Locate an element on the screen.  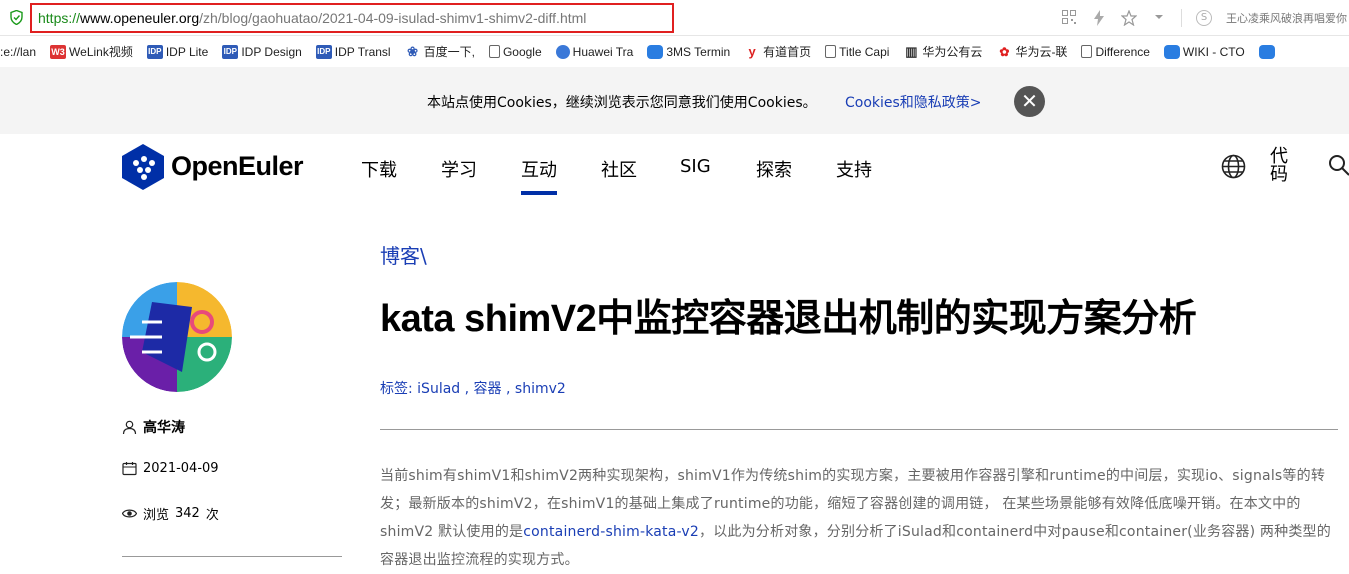
s-search-icon: S is located at coordinates (1204, 18).